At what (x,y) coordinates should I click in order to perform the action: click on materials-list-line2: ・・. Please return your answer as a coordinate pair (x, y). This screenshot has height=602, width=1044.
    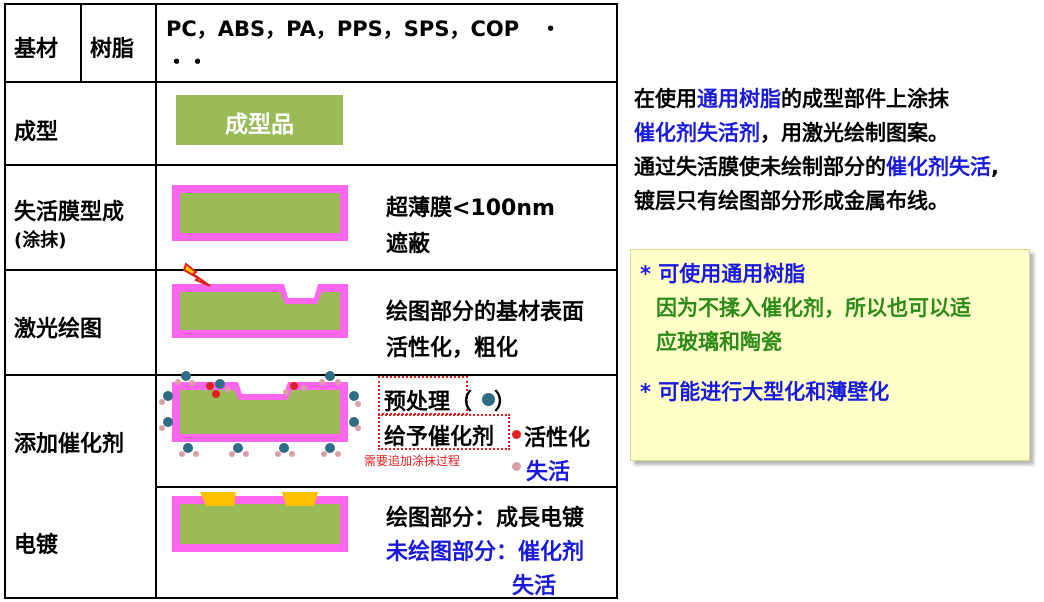
    Looking at the image, I should click on (187, 62).